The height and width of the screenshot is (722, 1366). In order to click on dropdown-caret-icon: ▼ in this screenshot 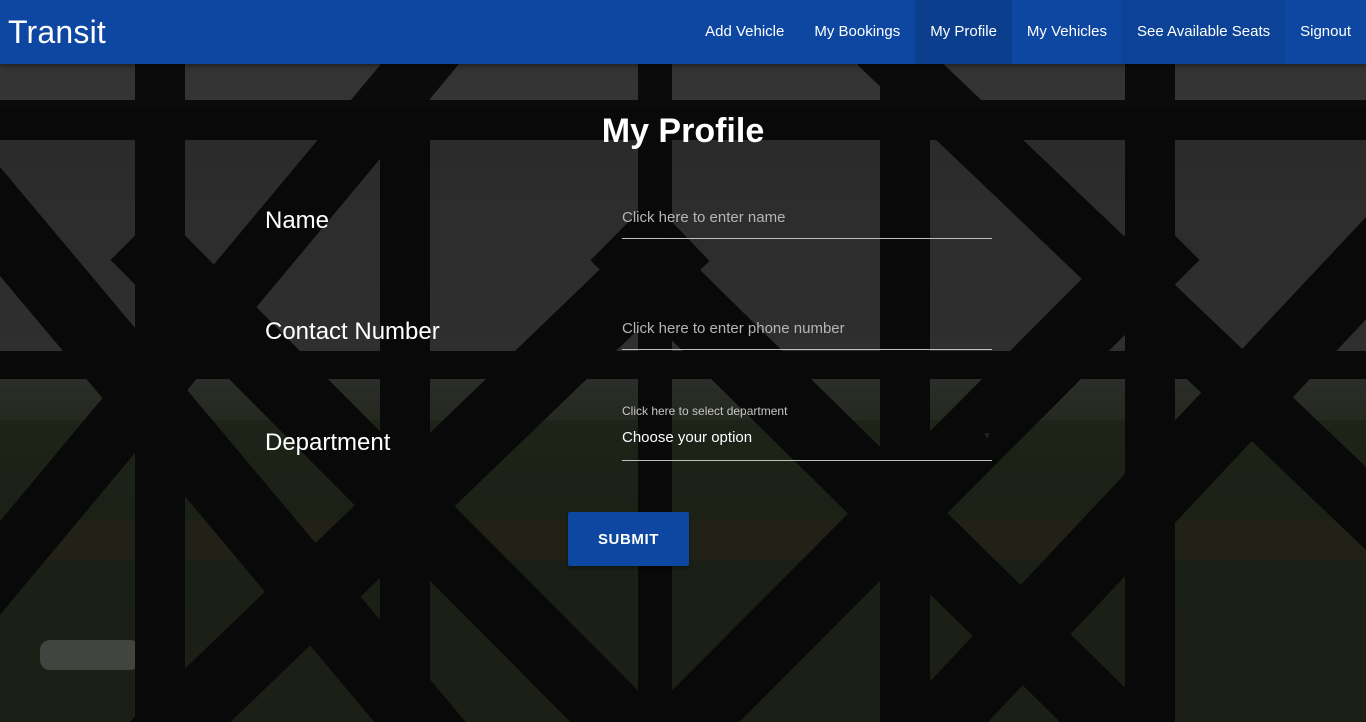, I will do `click(987, 436)`.